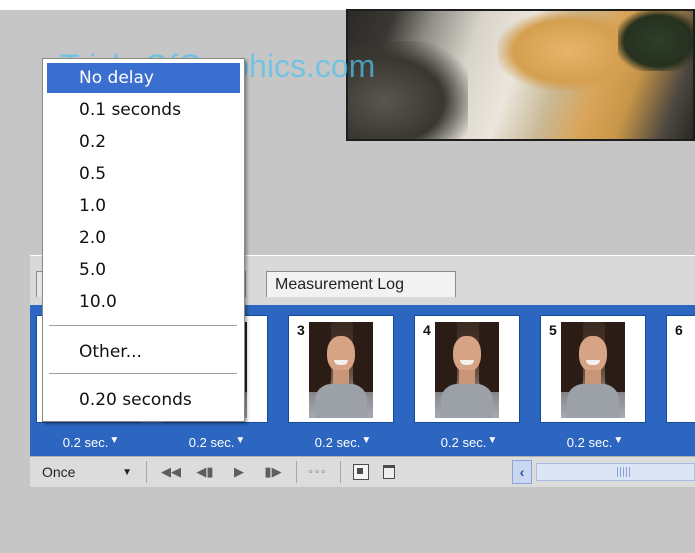 Image resolution: width=695 pixels, height=553 pixels. What do you see at coordinates (678, 369) in the screenshot?
I see `frame-6: 6` at bounding box center [678, 369].